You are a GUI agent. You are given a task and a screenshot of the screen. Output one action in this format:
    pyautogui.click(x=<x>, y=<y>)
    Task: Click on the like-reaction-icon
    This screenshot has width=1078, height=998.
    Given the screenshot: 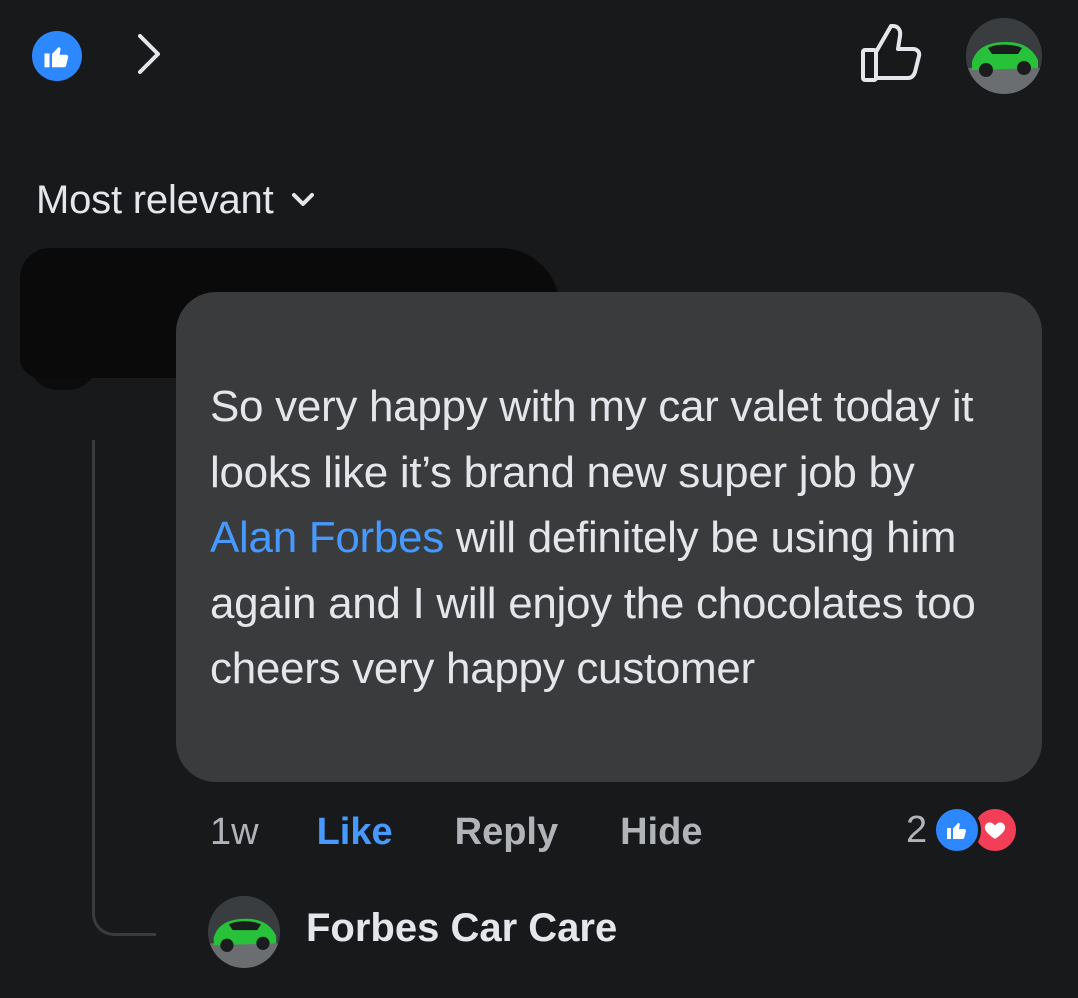 What is the action you would take?
    pyautogui.click(x=957, y=830)
    